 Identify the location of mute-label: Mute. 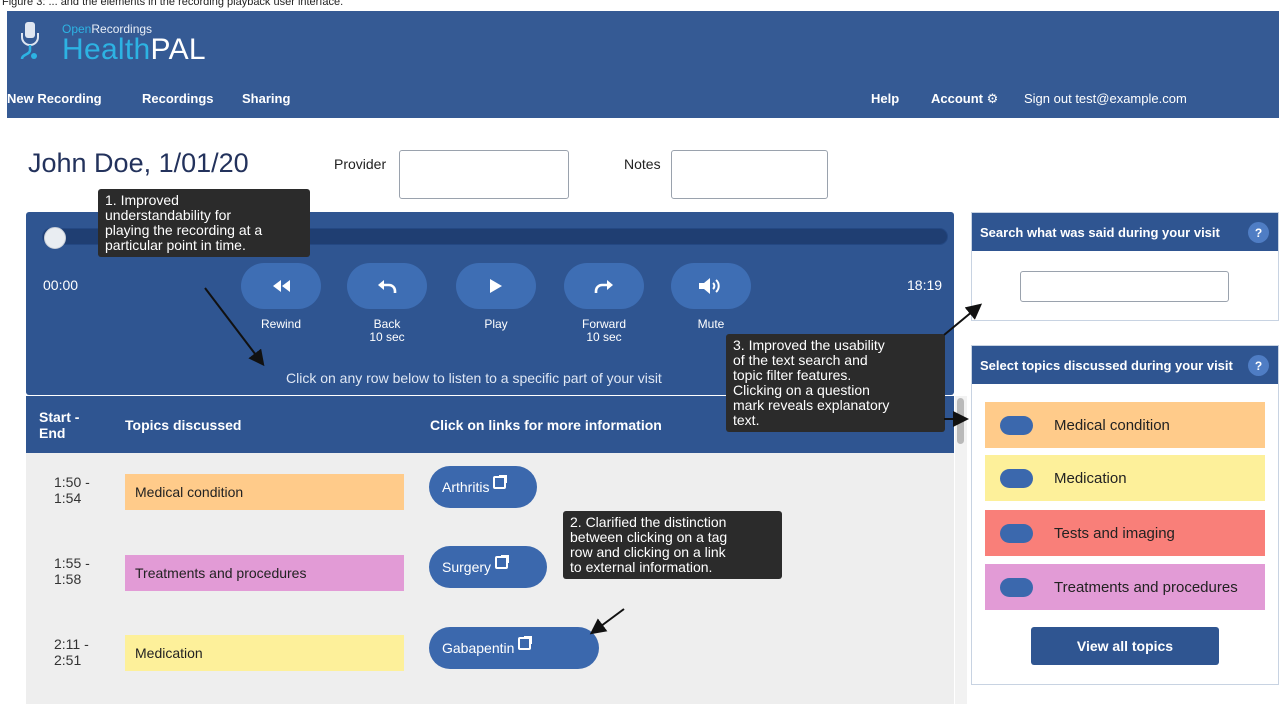
(711, 324).